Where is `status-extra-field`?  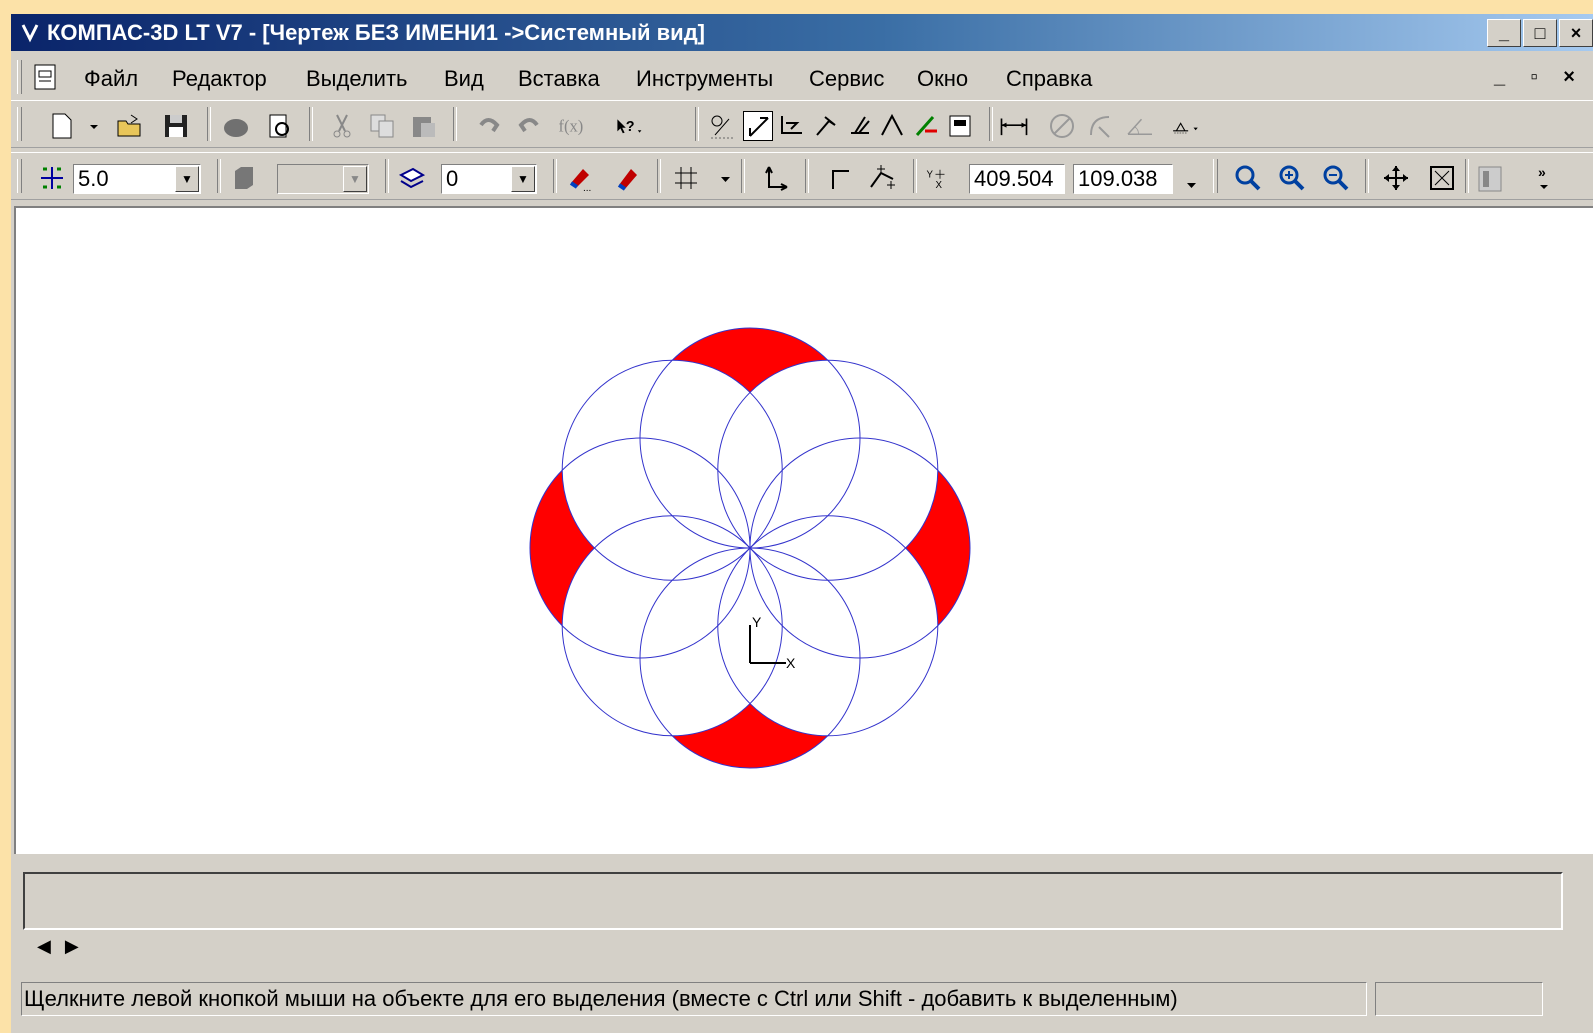
status-extra-field is located at coordinates (1459, 999).